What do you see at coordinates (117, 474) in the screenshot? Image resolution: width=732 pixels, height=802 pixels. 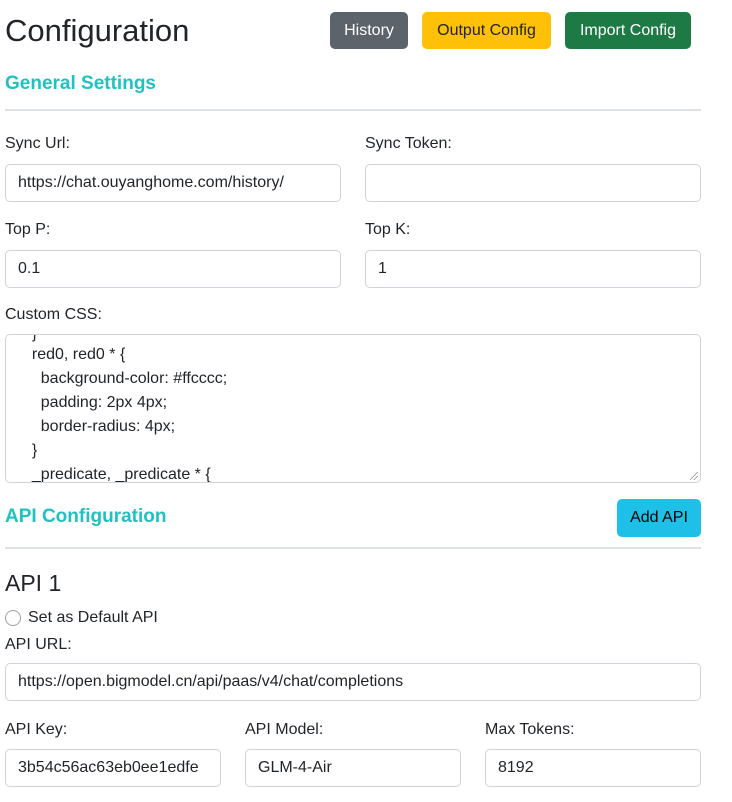 I see `css-line: _predicate, _predicate * {` at bounding box center [117, 474].